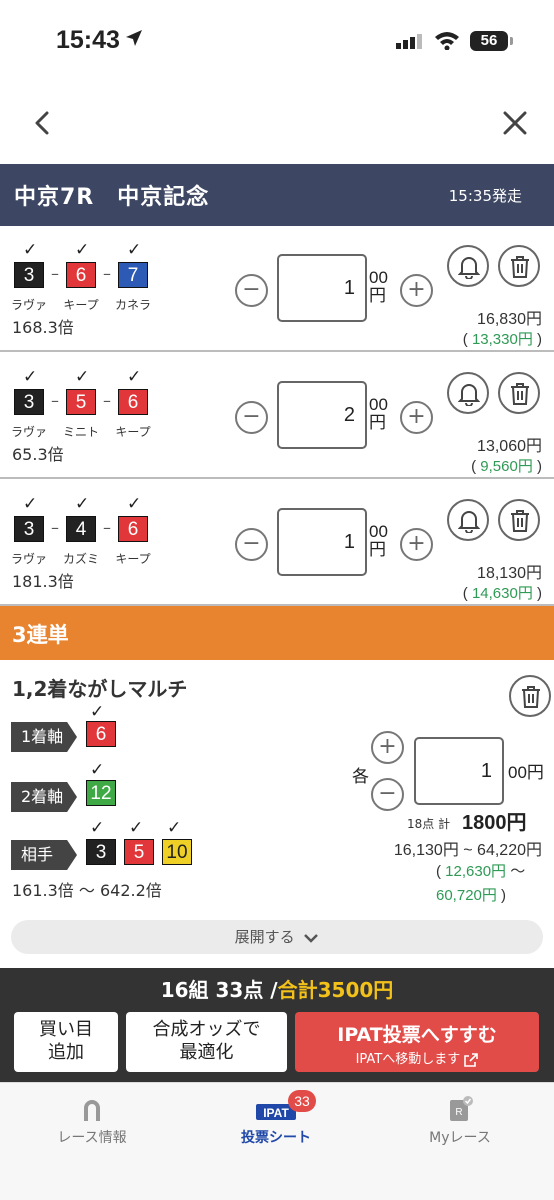 The width and height of the screenshot is (554, 1200). I want to click on ipat-vote-button: IPAT投票へすすむ IPATへ移動します, so click(417, 1042).